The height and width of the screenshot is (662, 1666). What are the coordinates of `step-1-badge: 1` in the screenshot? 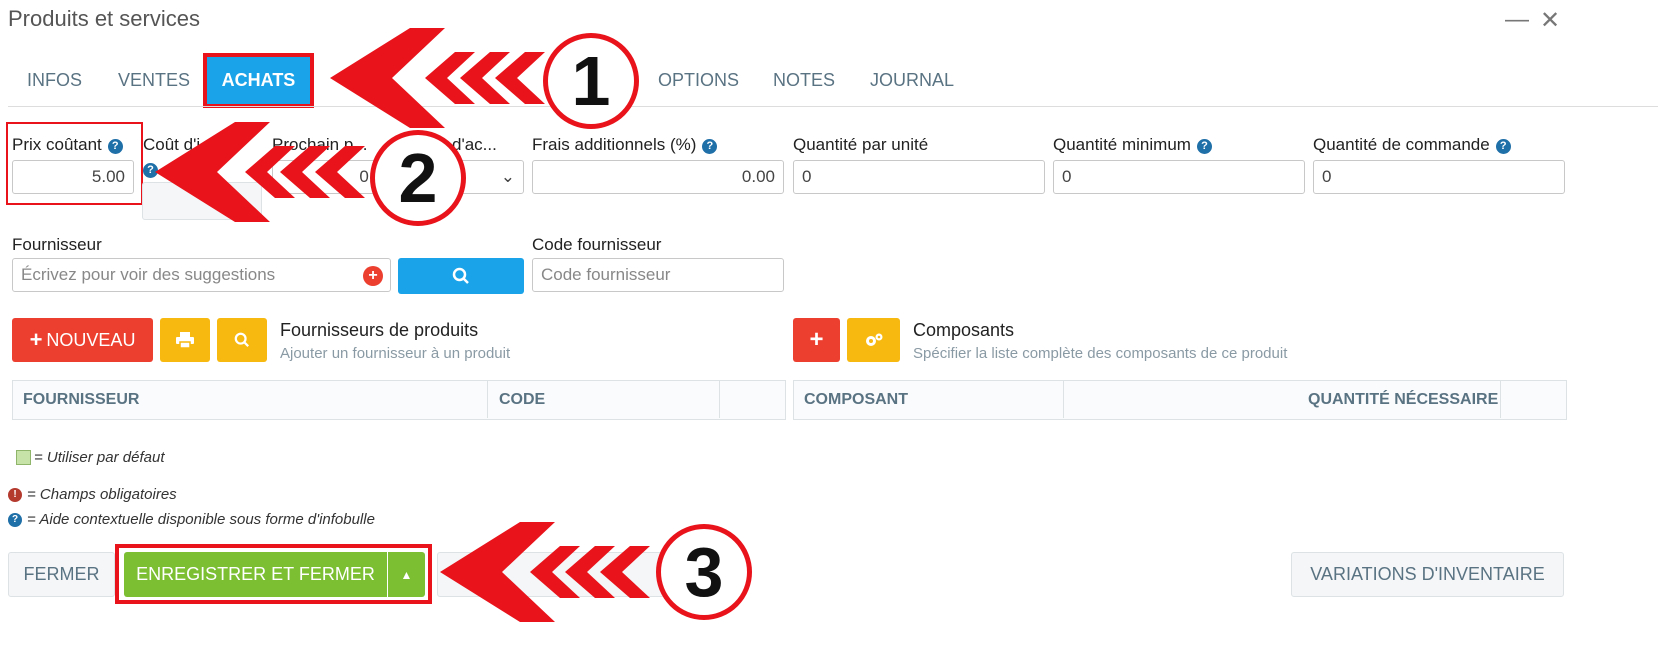 It's located at (591, 81).